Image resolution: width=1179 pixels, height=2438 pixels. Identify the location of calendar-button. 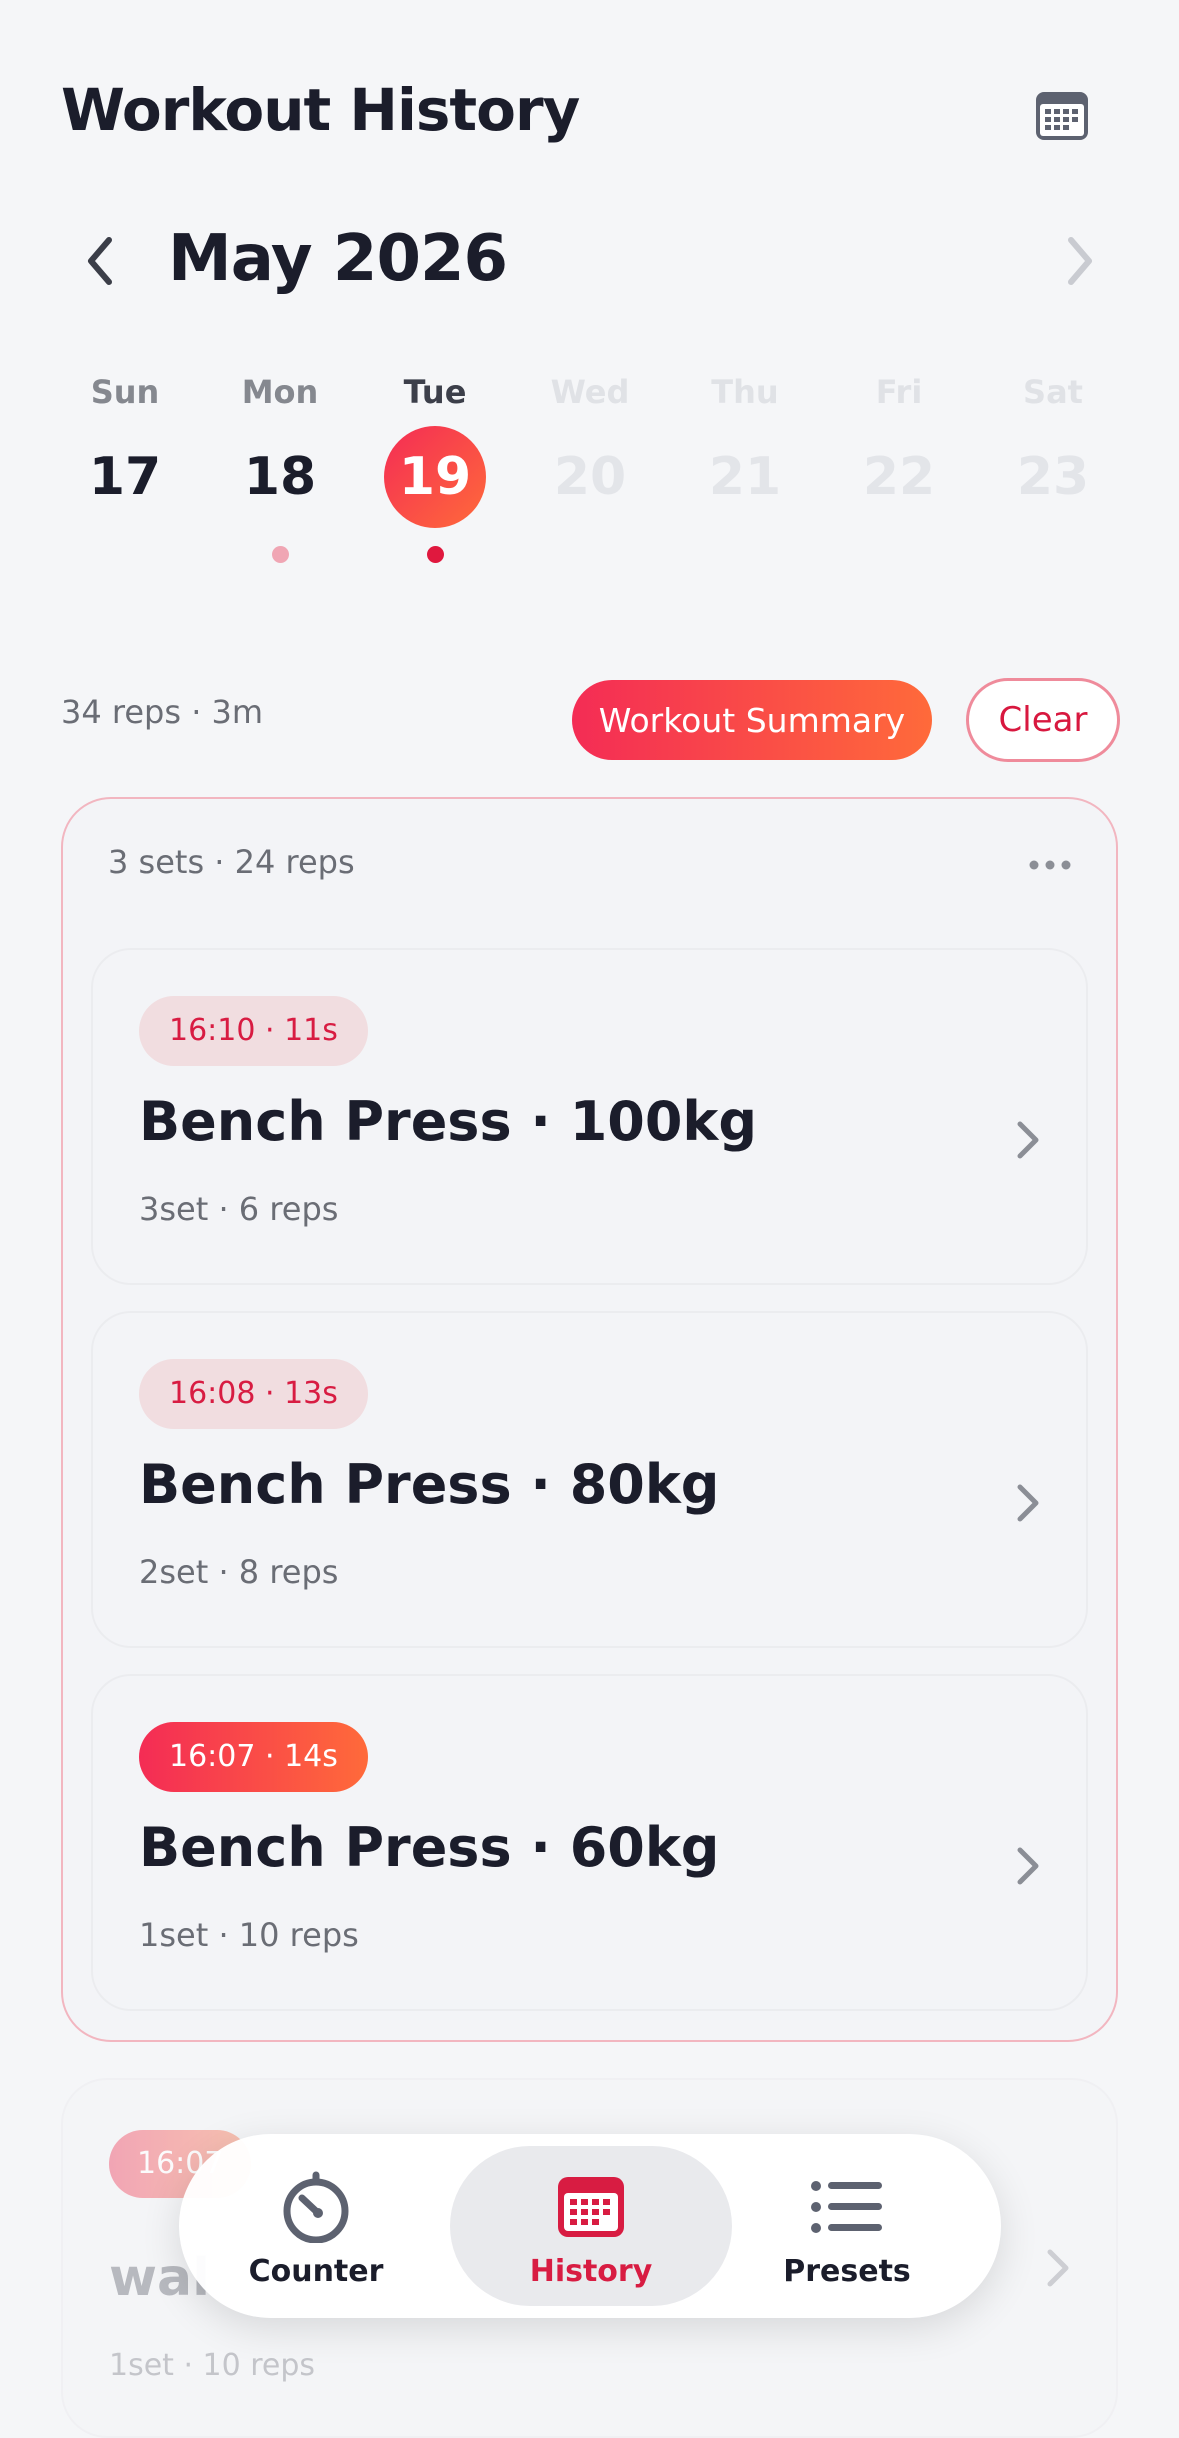
(1062, 116).